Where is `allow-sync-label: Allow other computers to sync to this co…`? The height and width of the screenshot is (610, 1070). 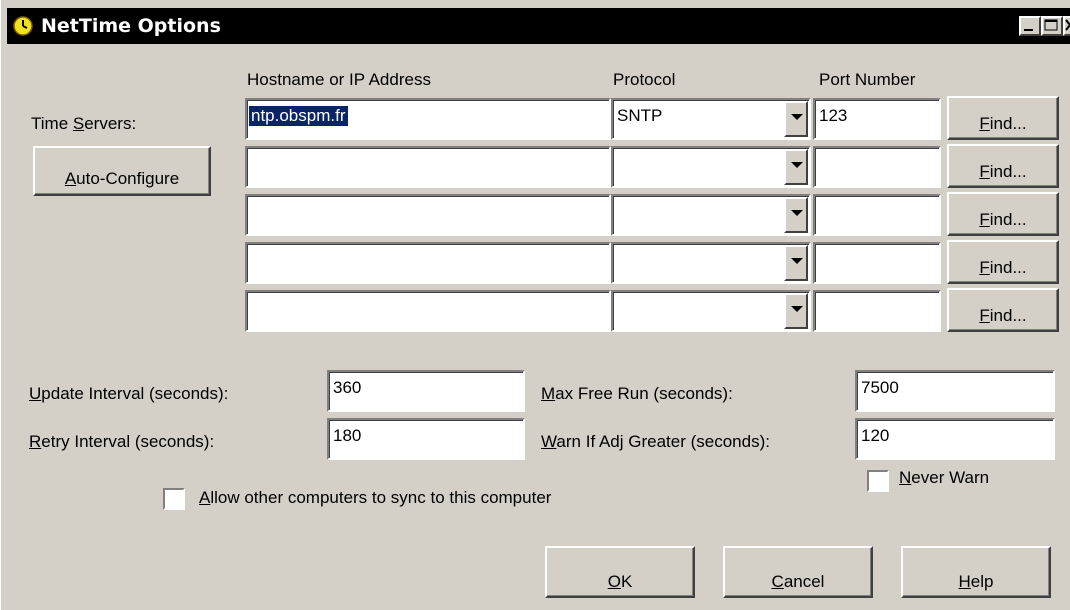
allow-sync-label: Allow other computers to sync to this co… is located at coordinates (375, 498).